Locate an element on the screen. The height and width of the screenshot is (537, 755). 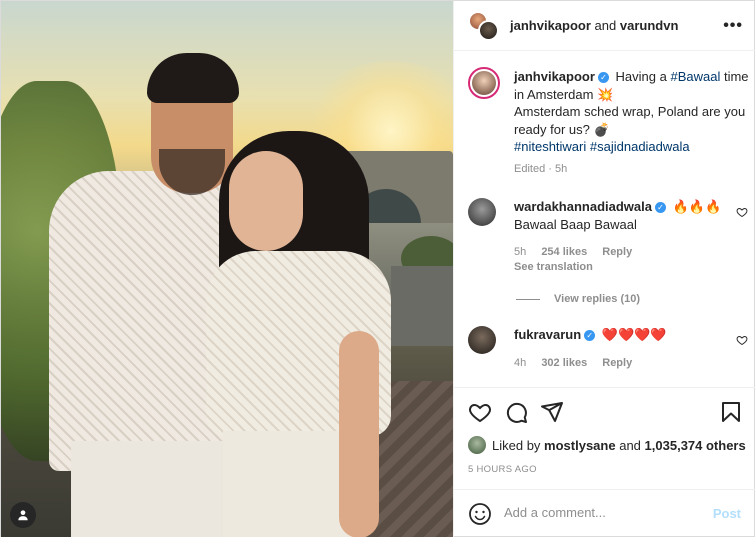
collab-names: janhvikapoor and varundvn is located at coordinates (594, 25).